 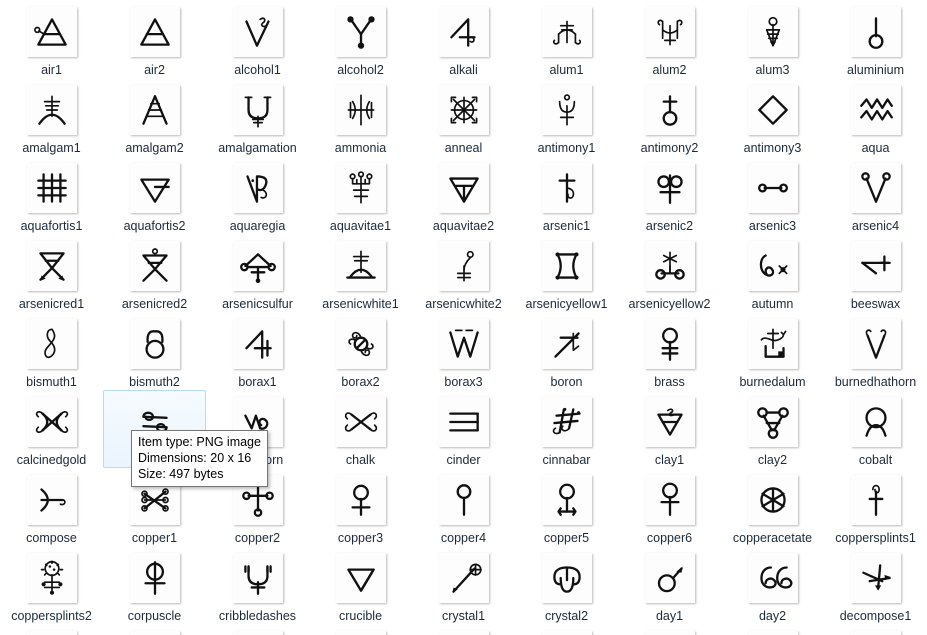 What do you see at coordinates (463, 70) in the screenshot?
I see `file-item-label: alkali` at bounding box center [463, 70].